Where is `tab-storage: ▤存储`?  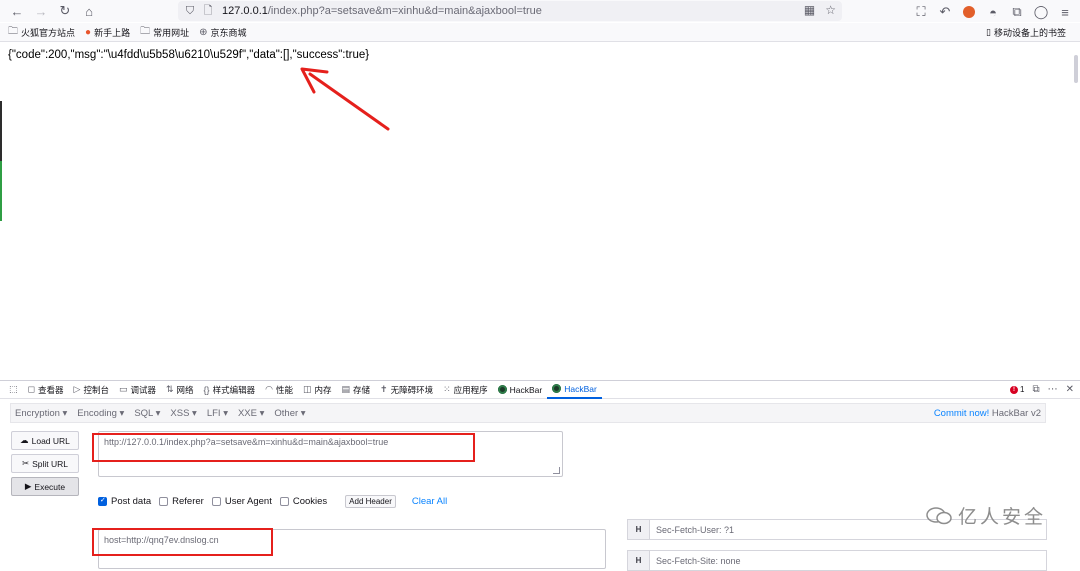
tab-storage: ▤存储 is located at coordinates (355, 390).